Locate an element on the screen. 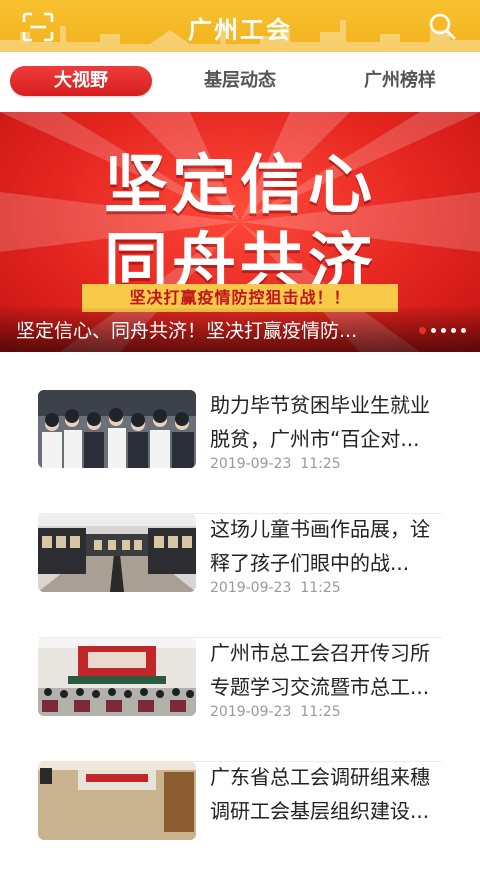  job-fair-crowd-photo is located at coordinates (117, 429).